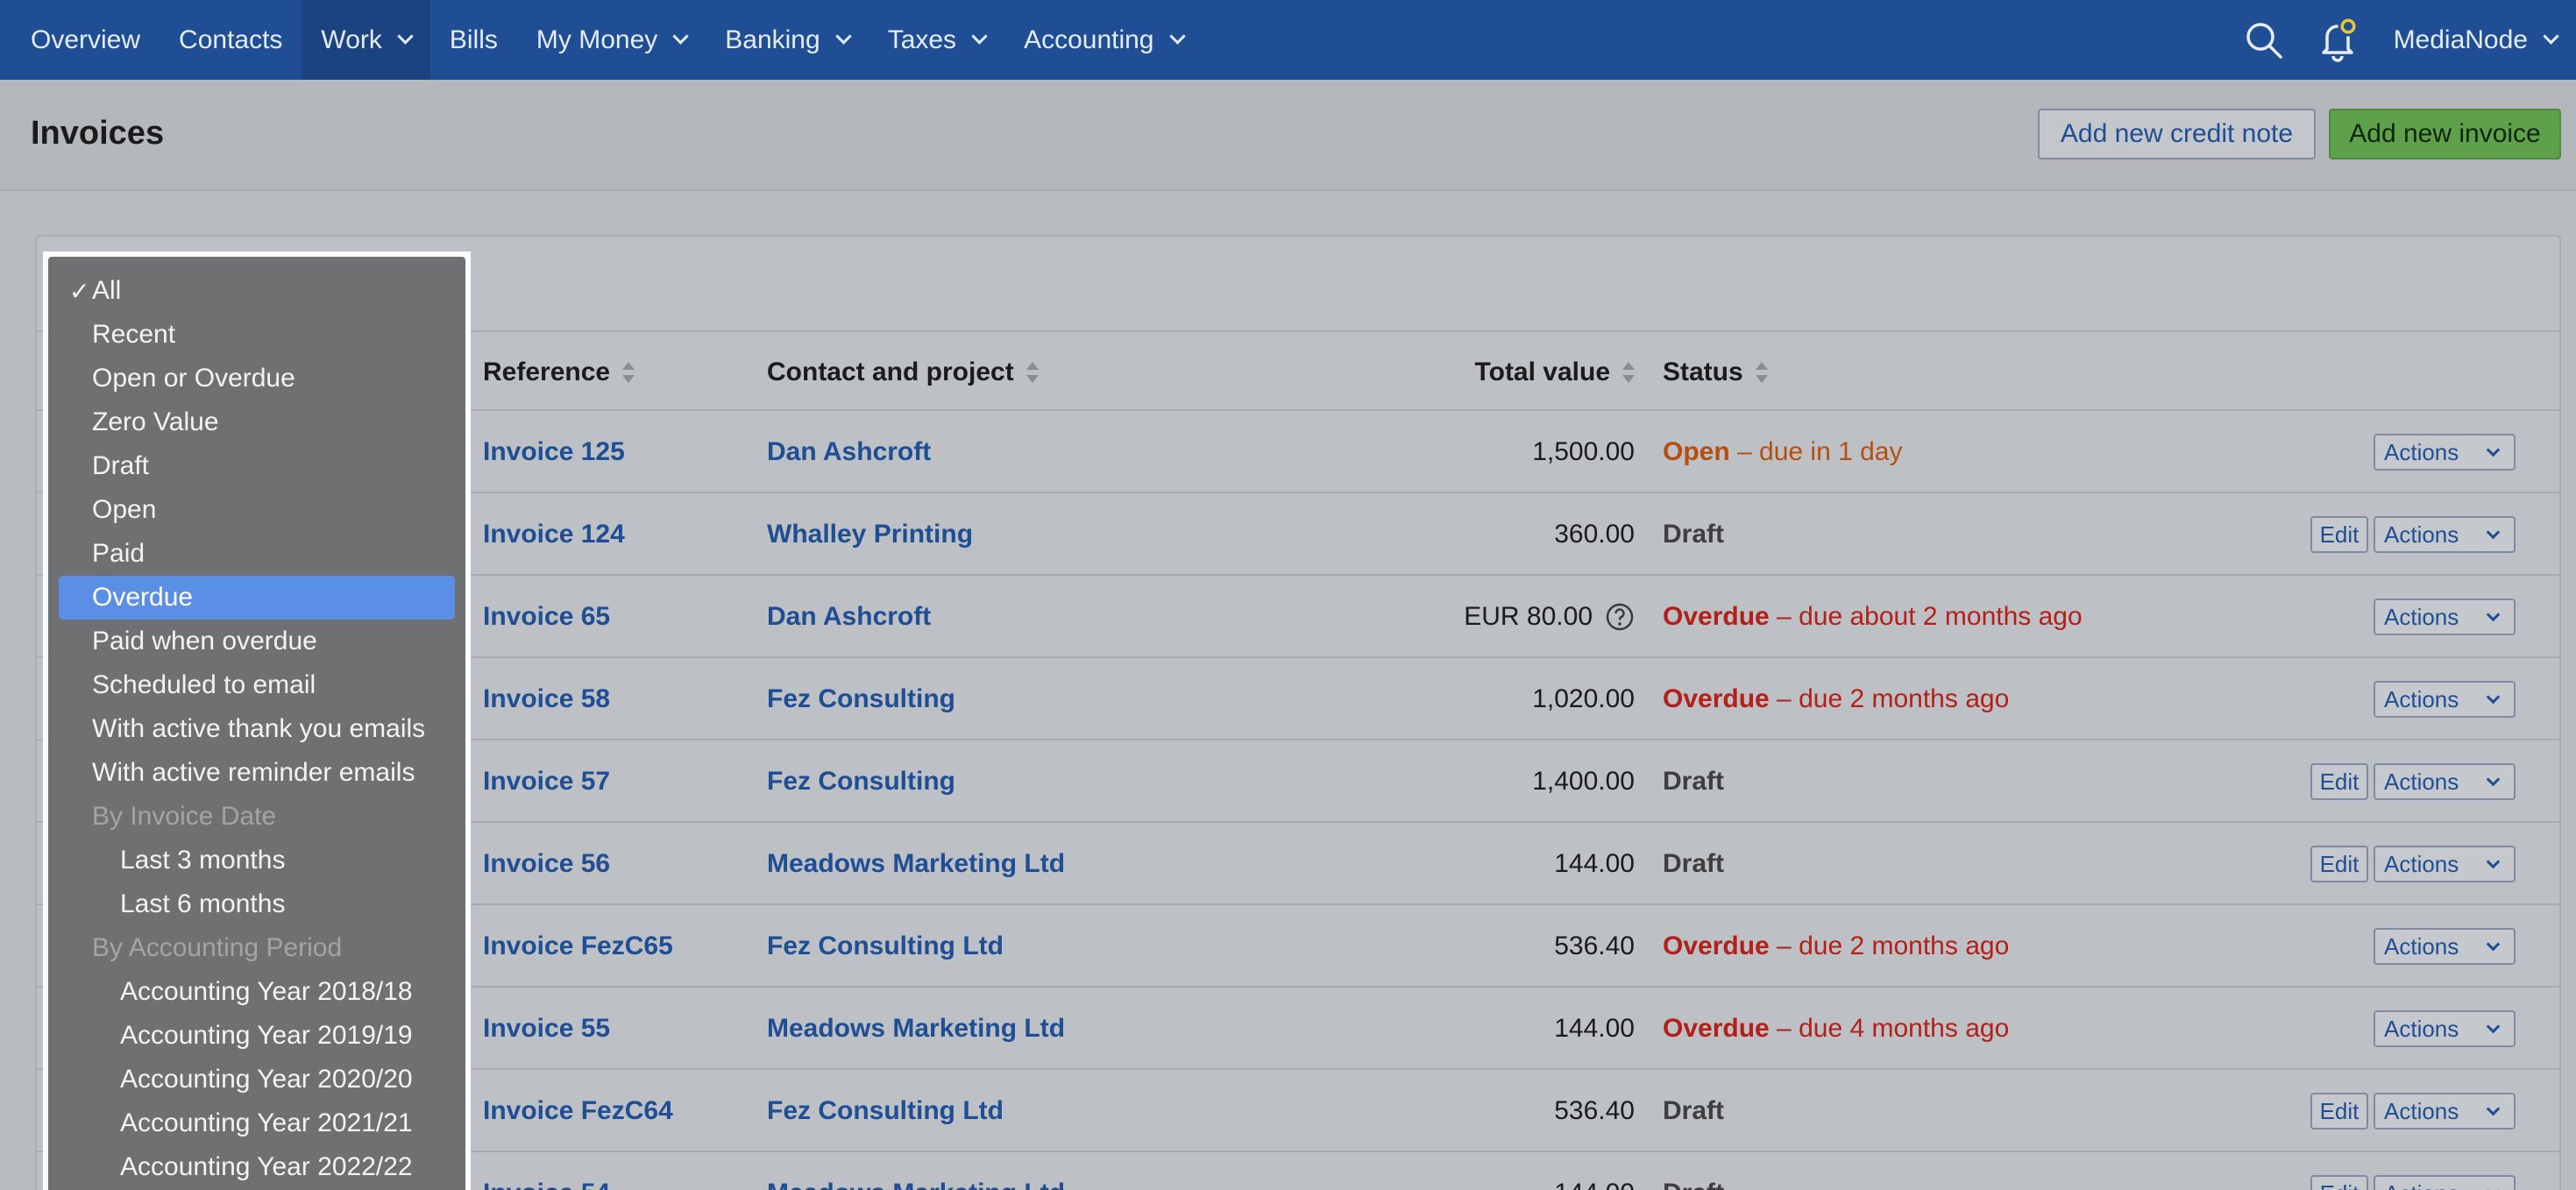  I want to click on bell-icon, so click(2338, 40).